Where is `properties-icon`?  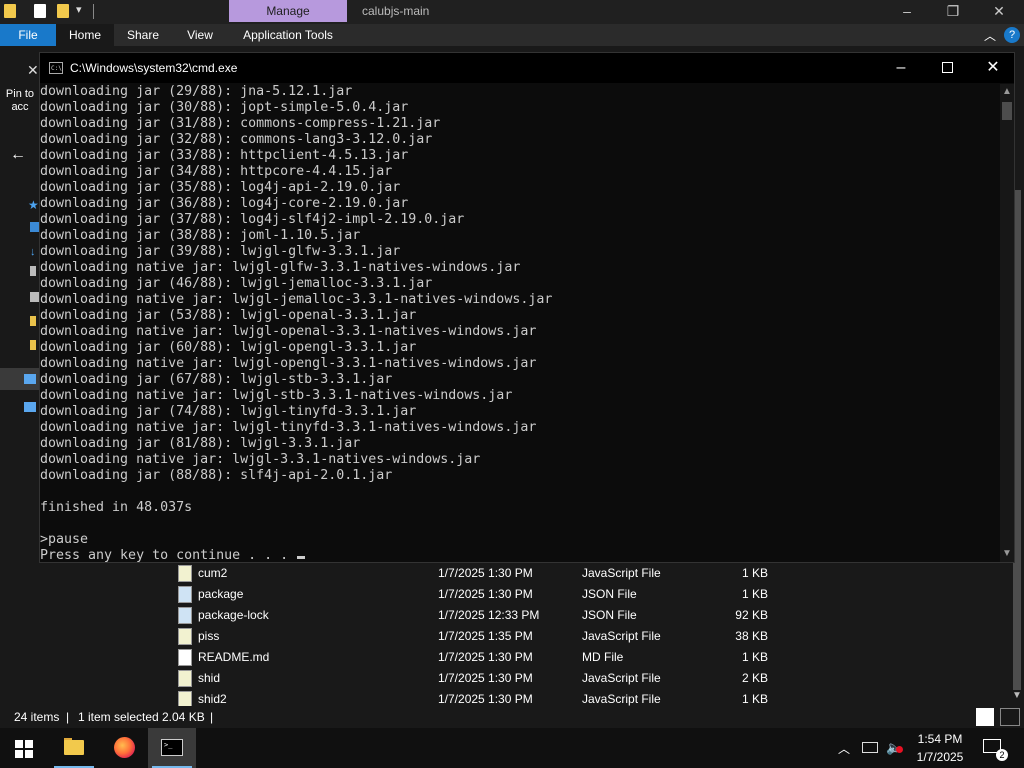 properties-icon is located at coordinates (40, 11).